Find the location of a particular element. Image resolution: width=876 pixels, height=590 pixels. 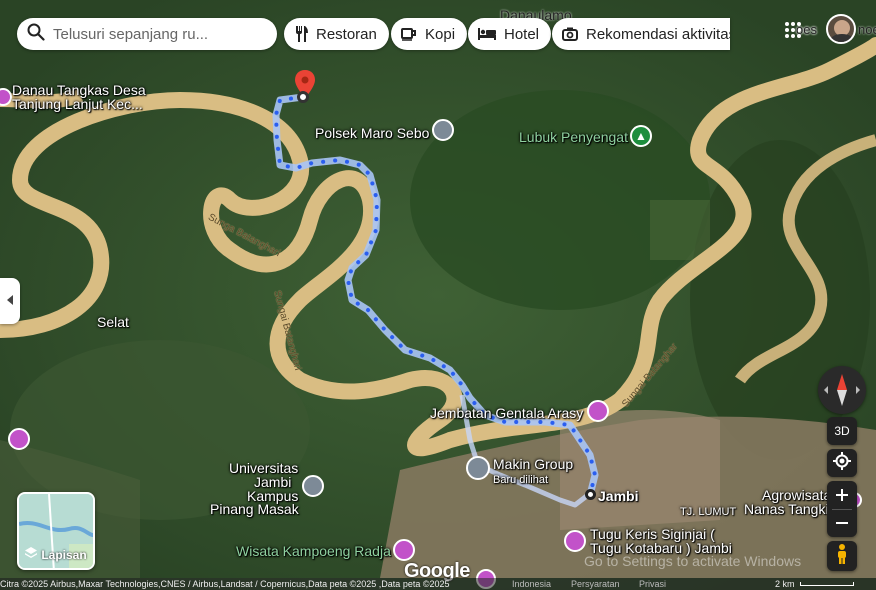

place-label: Jembatan Gentala Arasy is located at coordinates (506, 413).